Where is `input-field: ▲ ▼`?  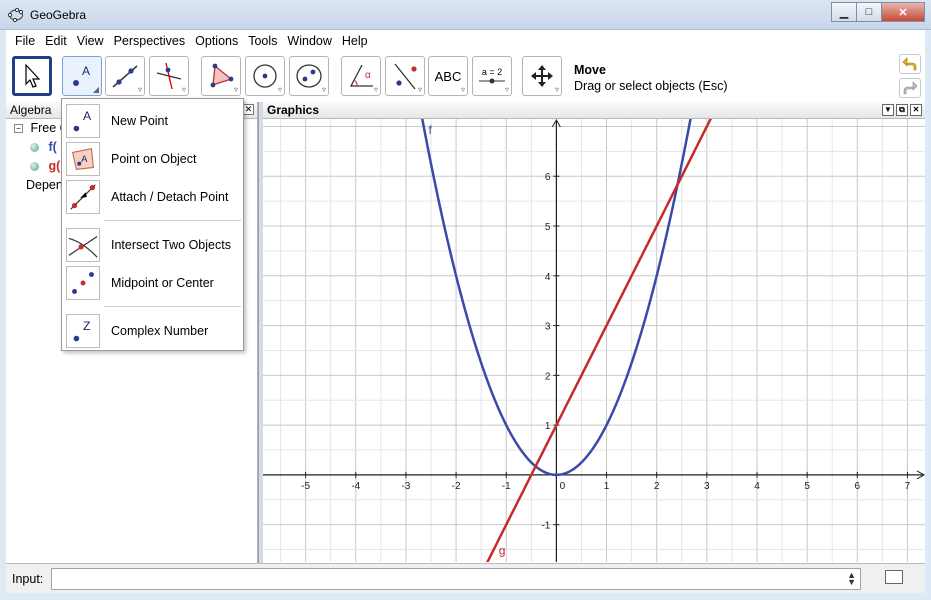
input-field: ▲ ▼ is located at coordinates (456, 579).